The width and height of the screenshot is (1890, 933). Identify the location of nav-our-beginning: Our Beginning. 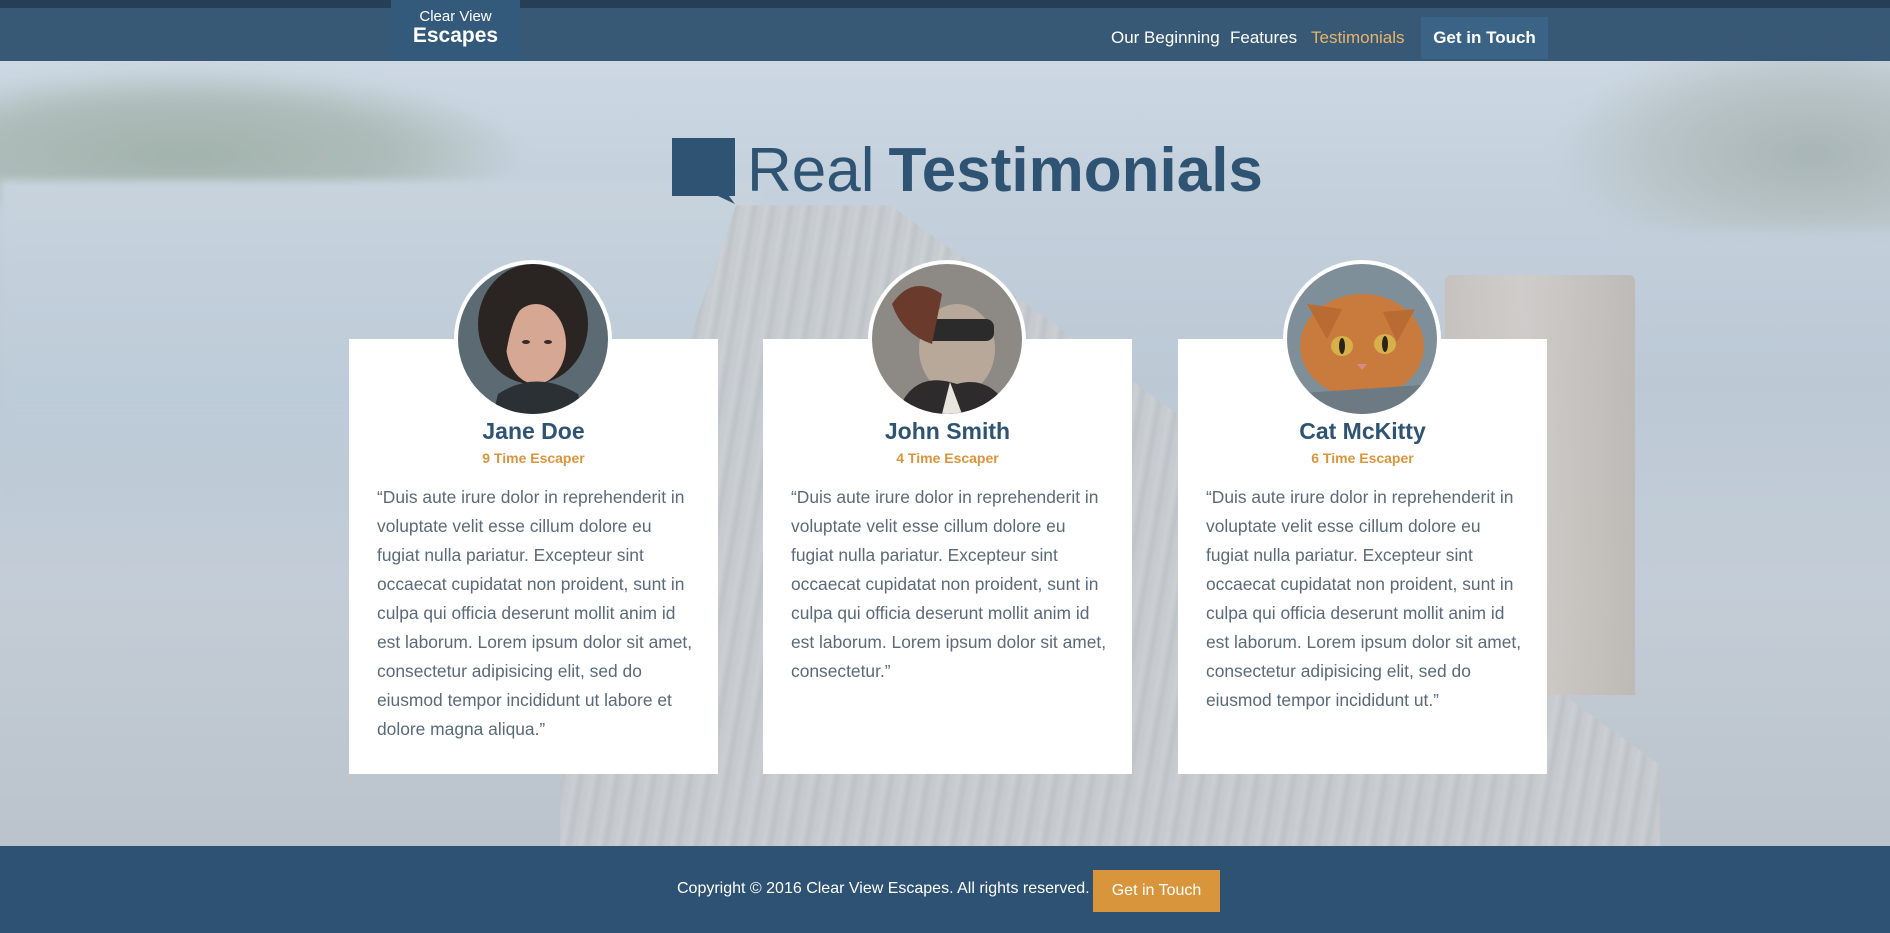
(1165, 38).